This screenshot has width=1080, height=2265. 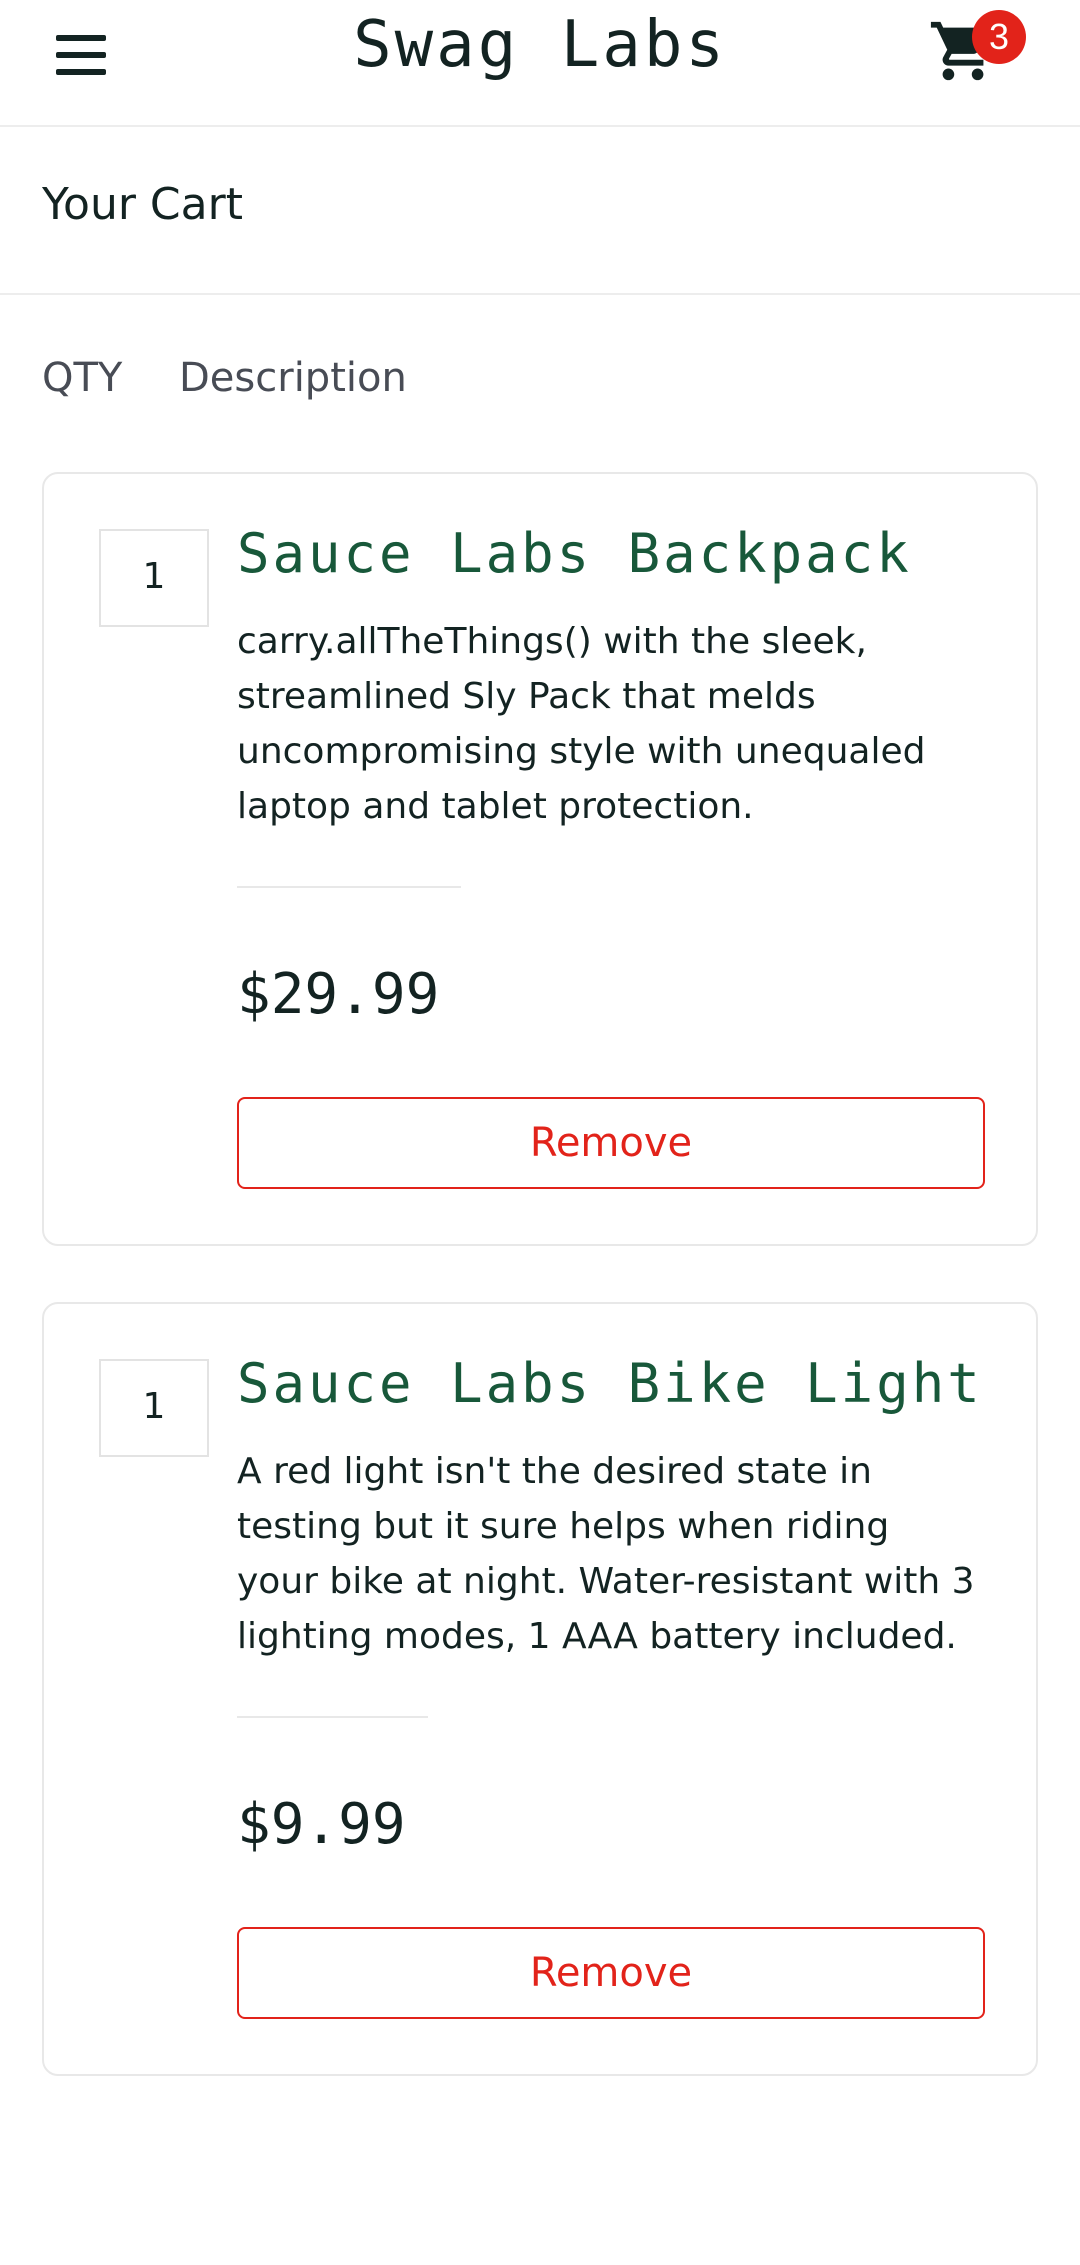 What do you see at coordinates (540, 211) in the screenshot?
I see `secondary-header: Your Cart` at bounding box center [540, 211].